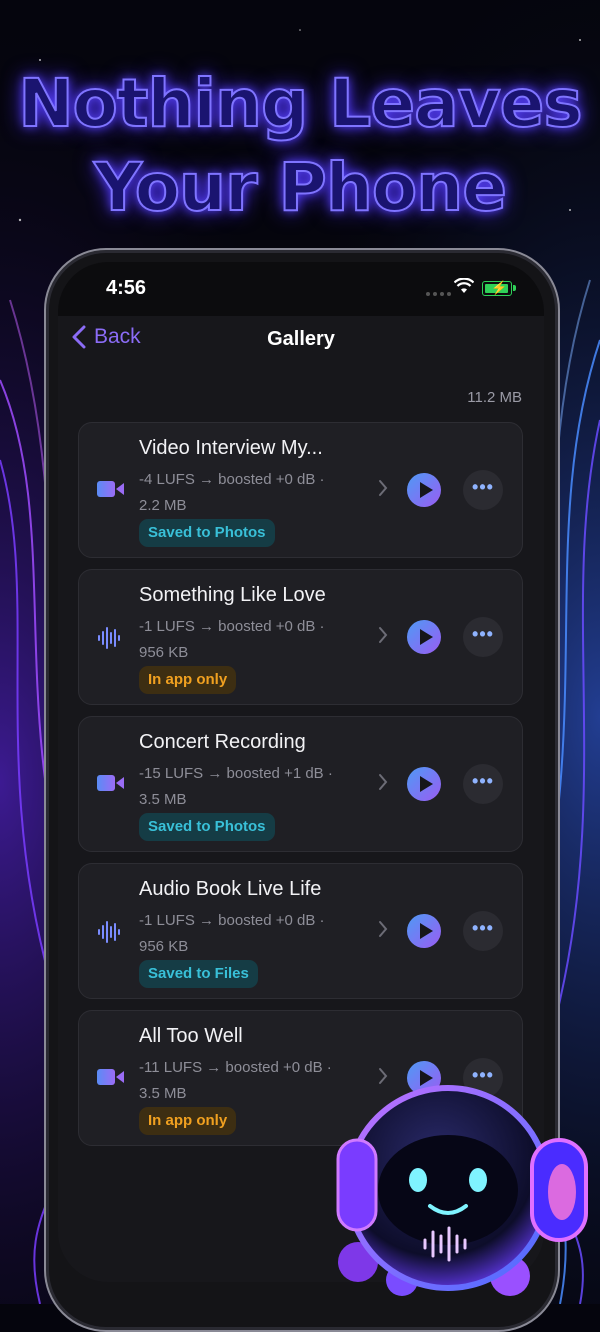  Describe the element at coordinates (198, 974) in the screenshot. I see `status-badge: Saved to Files` at that location.